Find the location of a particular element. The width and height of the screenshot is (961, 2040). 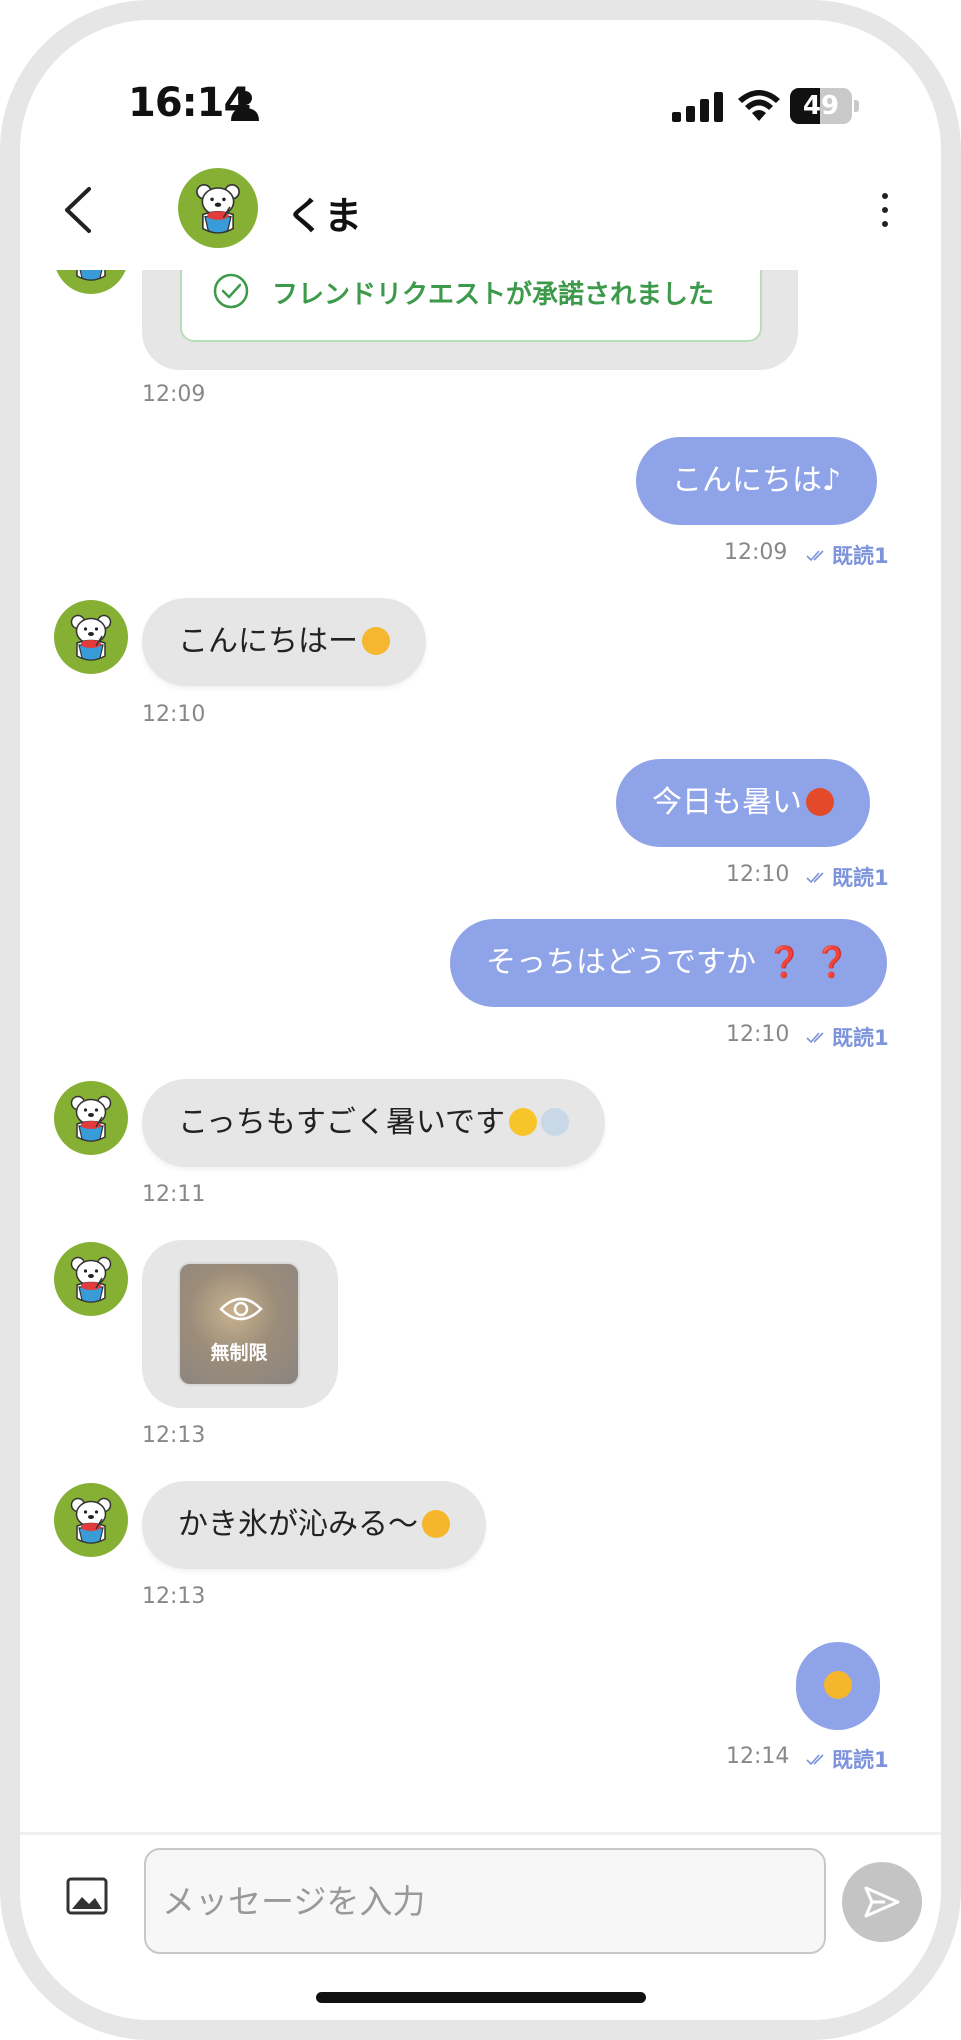

person-icon is located at coordinates (245, 106).